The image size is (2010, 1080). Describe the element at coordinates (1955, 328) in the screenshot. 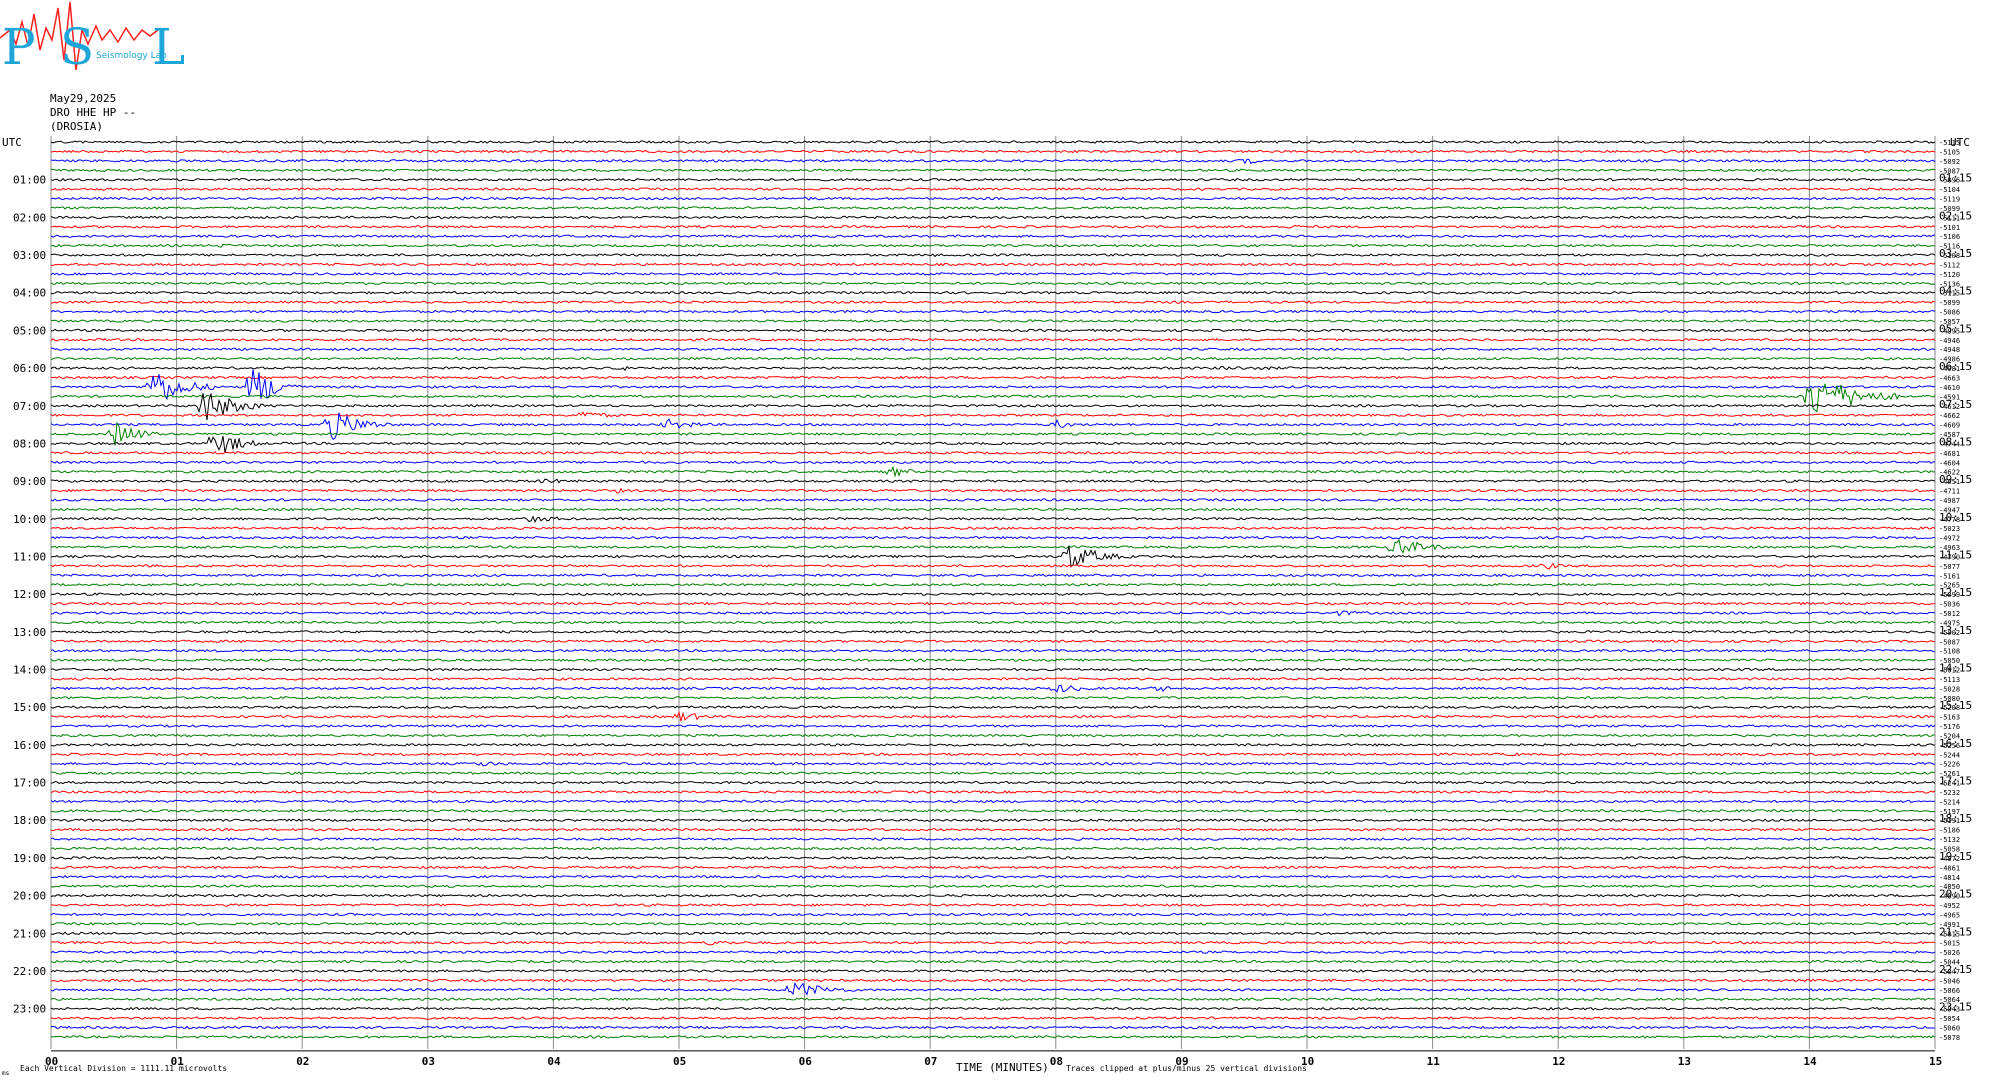

I see `right-hour-label: 05:15` at that location.